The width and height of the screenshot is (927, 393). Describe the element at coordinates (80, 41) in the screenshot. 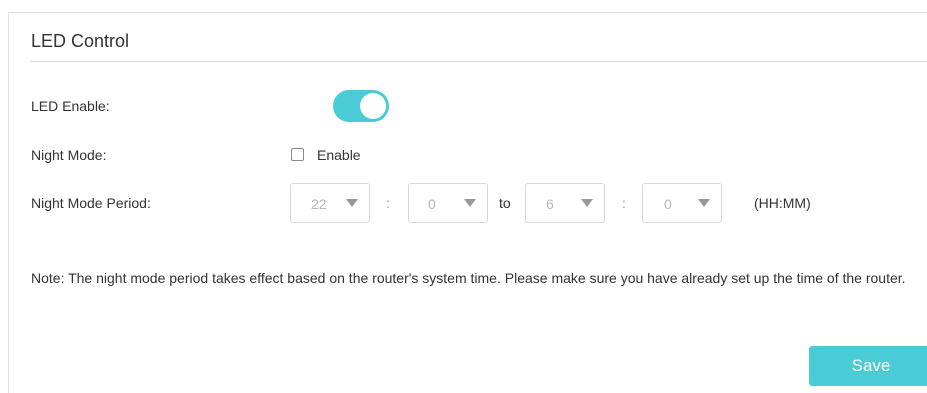

I see `section-title: LED Control` at that location.